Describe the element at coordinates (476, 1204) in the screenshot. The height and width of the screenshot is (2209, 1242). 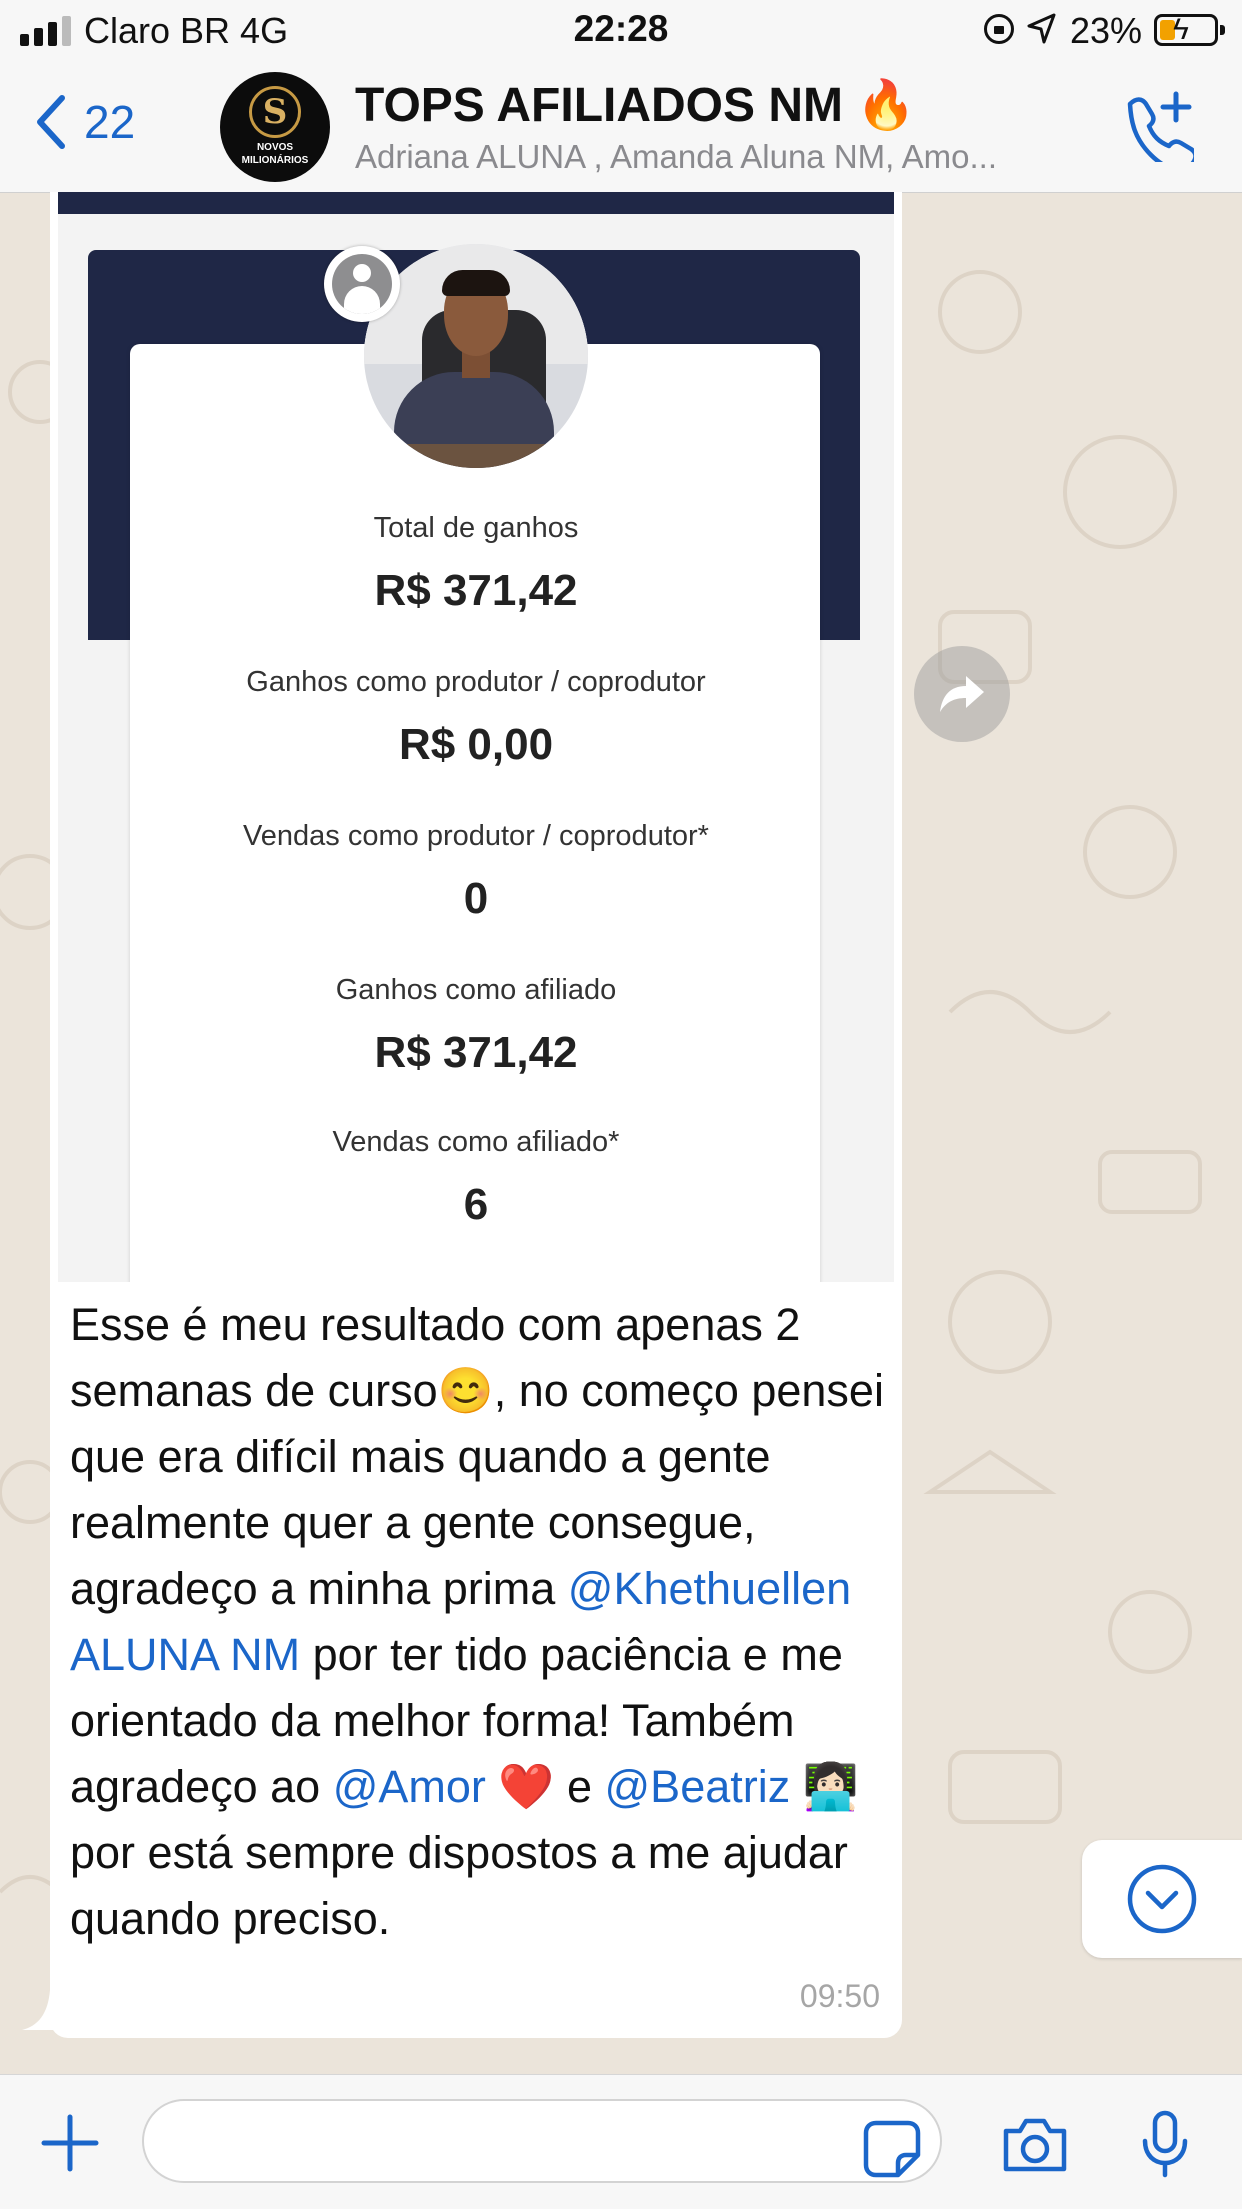
I see `stat-value: 6` at that location.